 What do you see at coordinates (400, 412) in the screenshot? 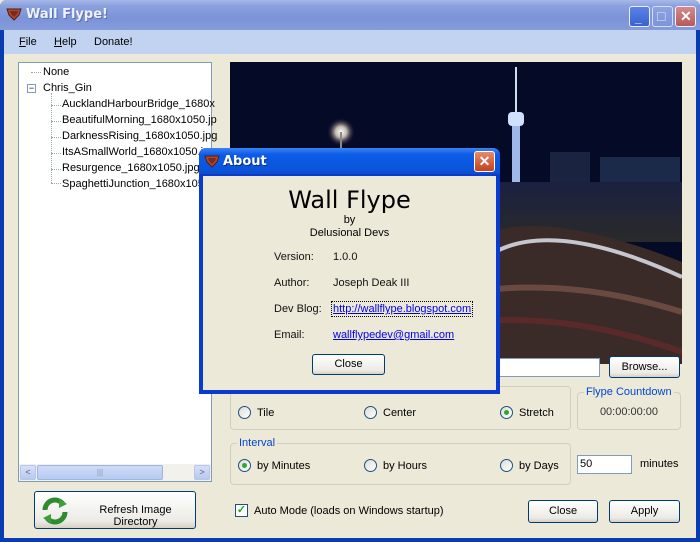
I see `format-center-label: Center` at bounding box center [400, 412].